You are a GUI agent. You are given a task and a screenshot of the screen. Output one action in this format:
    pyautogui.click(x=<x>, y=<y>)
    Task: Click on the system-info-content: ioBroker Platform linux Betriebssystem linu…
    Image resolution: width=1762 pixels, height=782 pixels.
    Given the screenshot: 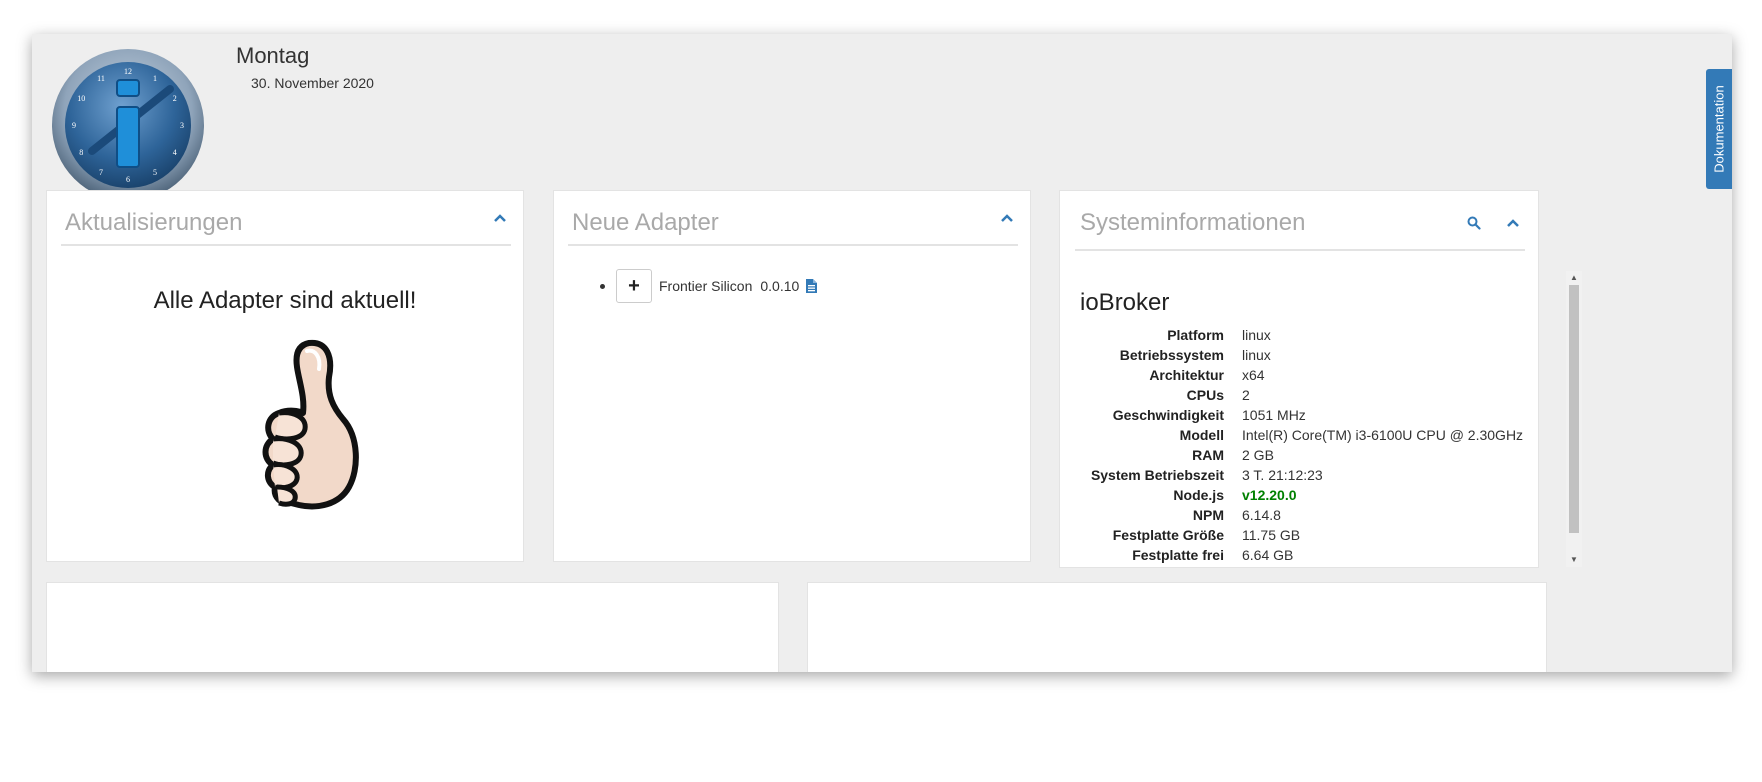 What is the action you would take?
    pyautogui.click(x=1303, y=419)
    